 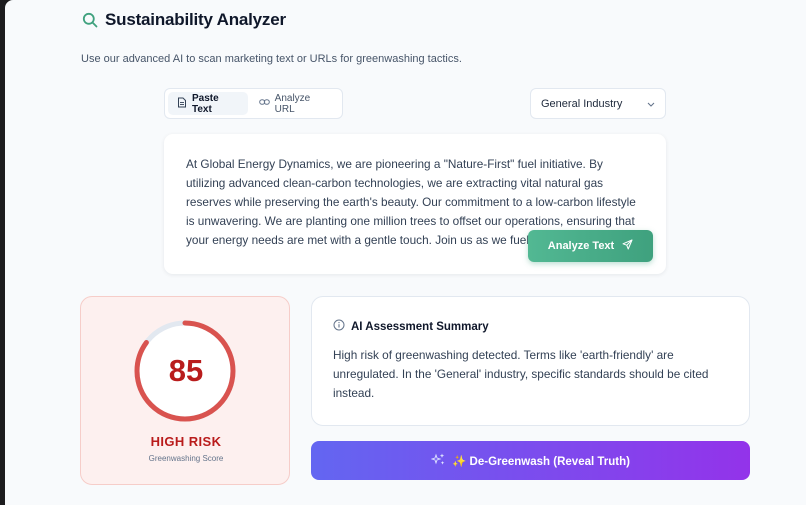 What do you see at coordinates (530, 326) in the screenshot?
I see `summary-header: AI Assessment Summary` at bounding box center [530, 326].